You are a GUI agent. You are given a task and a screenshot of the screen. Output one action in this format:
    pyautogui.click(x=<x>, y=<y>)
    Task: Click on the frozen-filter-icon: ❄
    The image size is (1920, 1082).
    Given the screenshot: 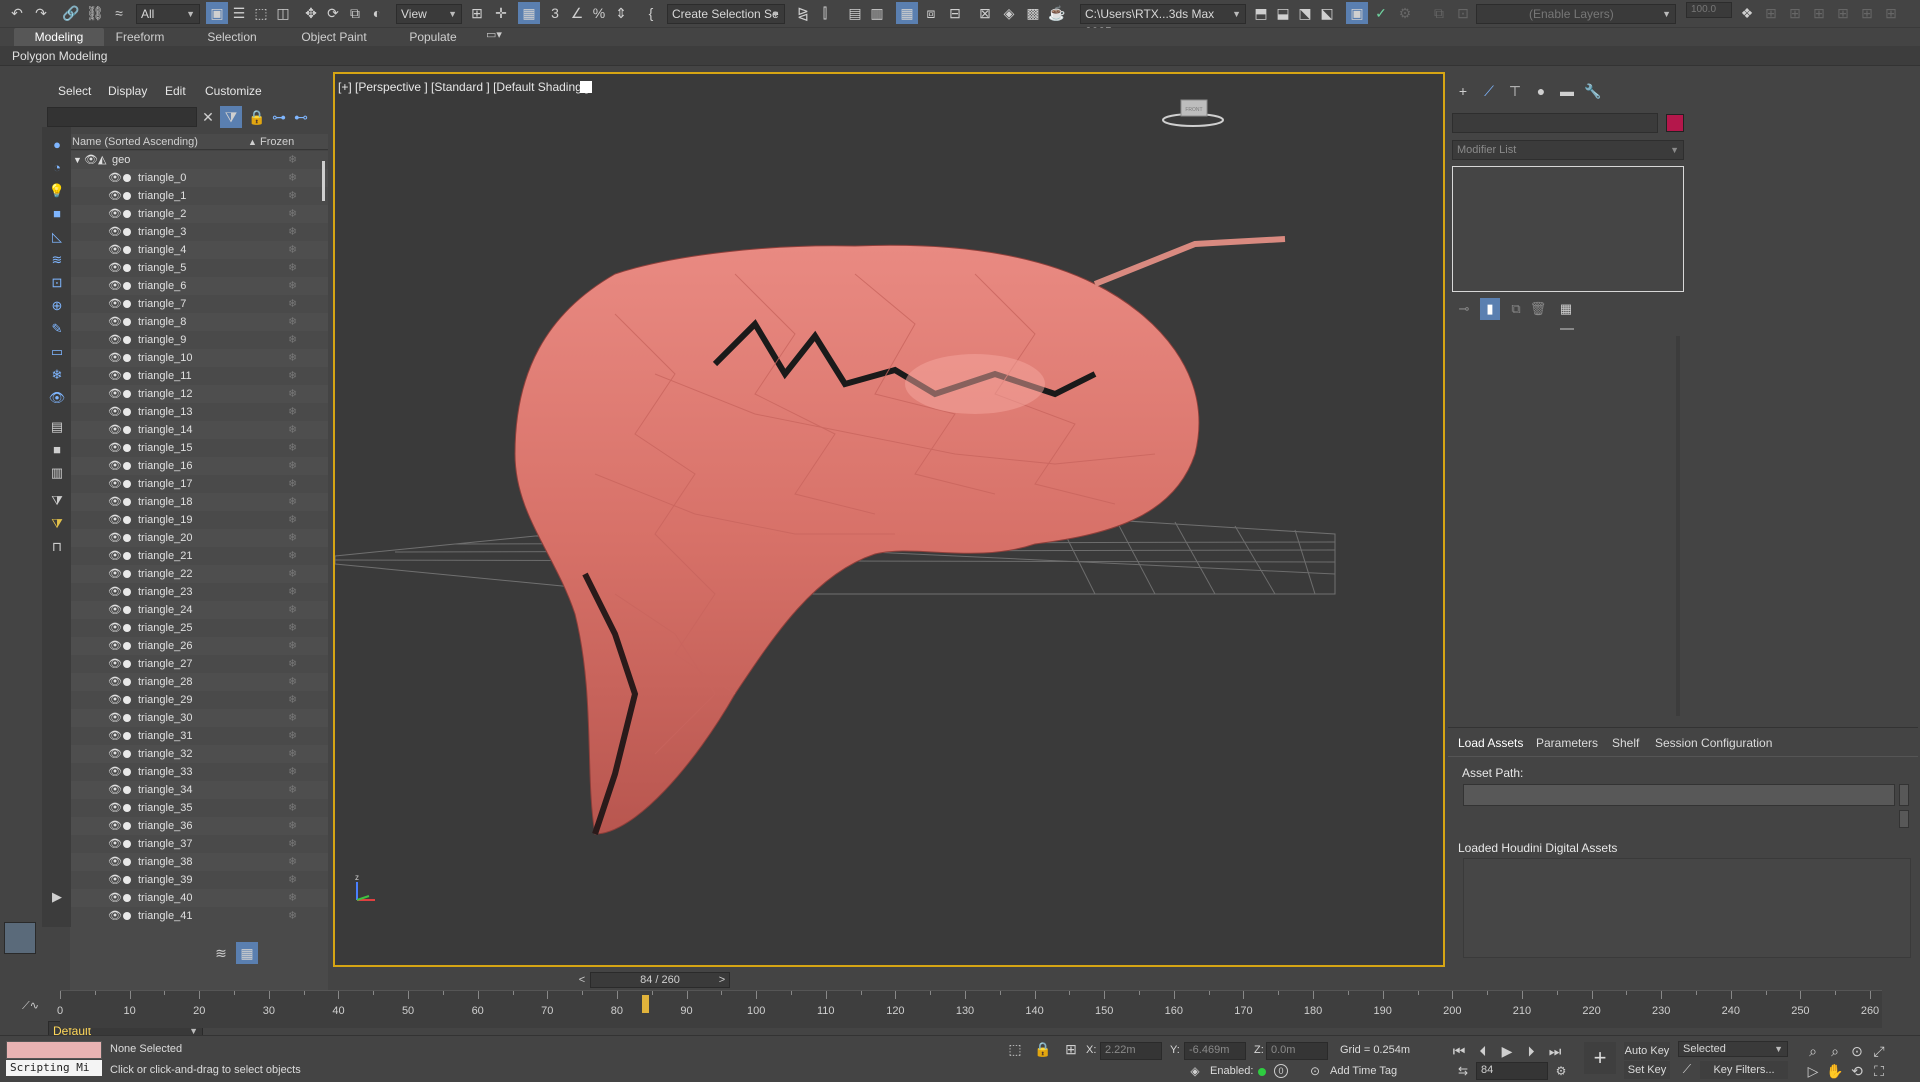 What is the action you would take?
    pyautogui.click(x=57, y=375)
    